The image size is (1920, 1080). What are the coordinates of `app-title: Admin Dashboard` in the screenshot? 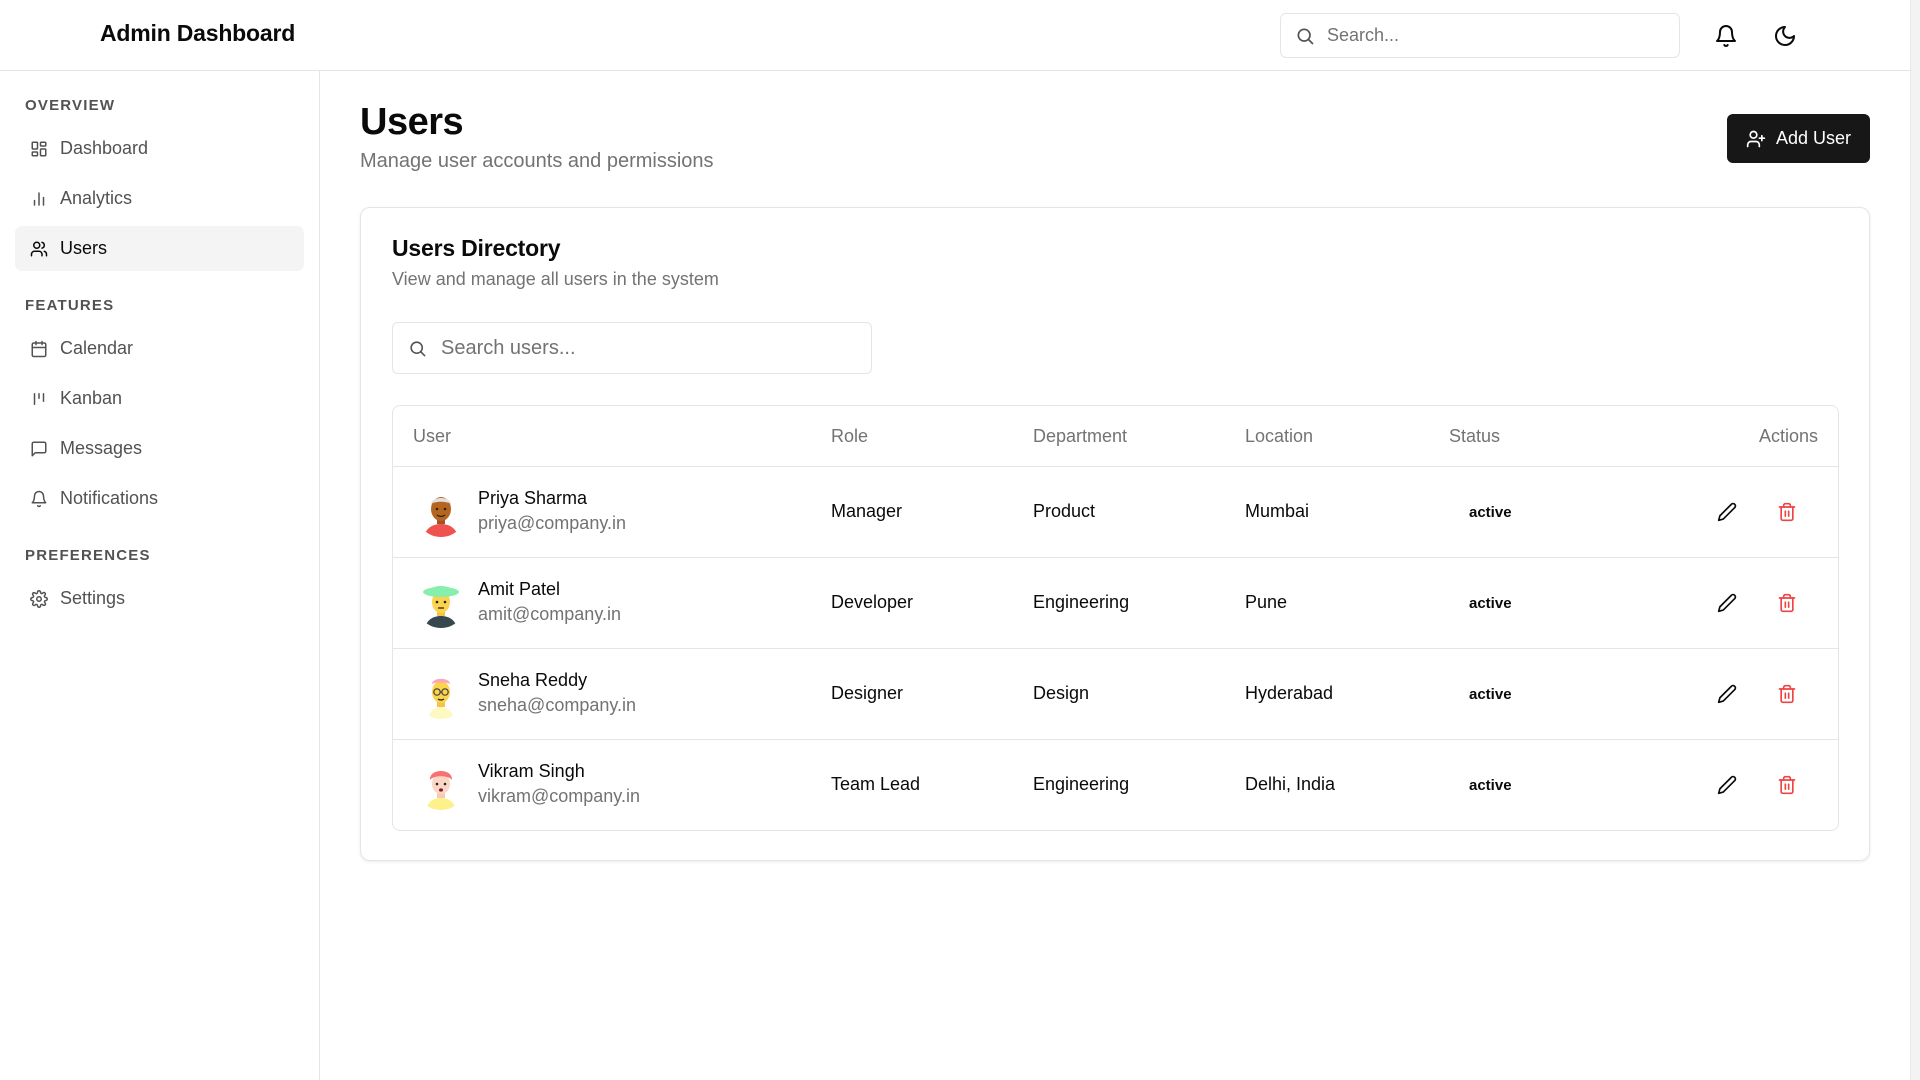 It's located at (198, 33).